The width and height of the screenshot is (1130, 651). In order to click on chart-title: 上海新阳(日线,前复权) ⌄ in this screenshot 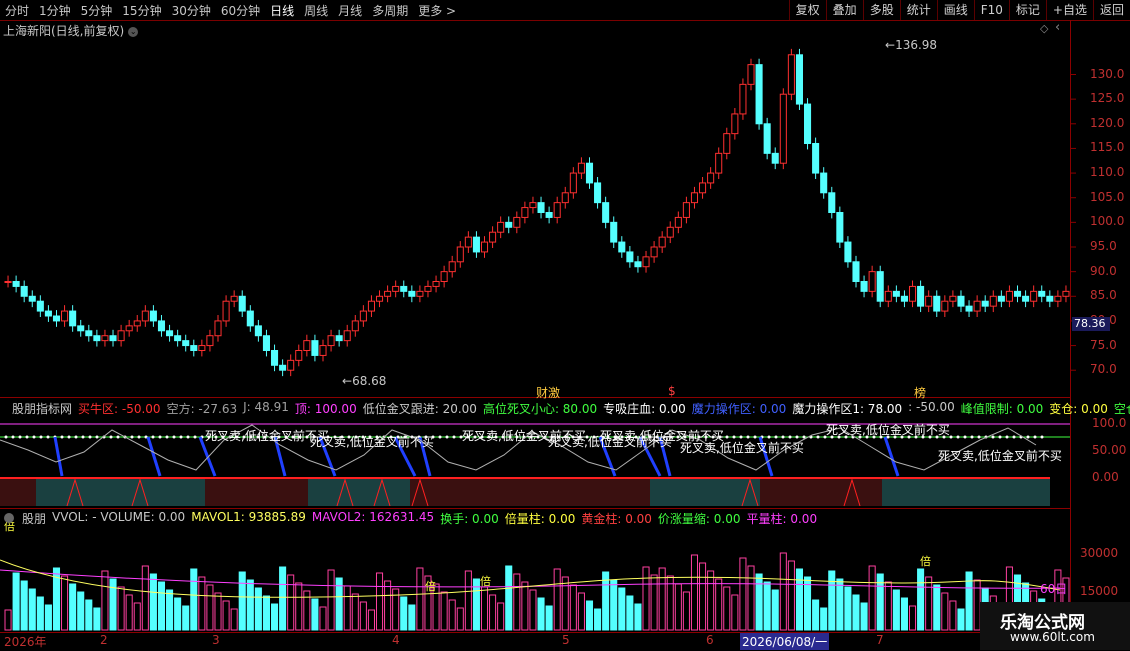, I will do `click(71, 30)`.